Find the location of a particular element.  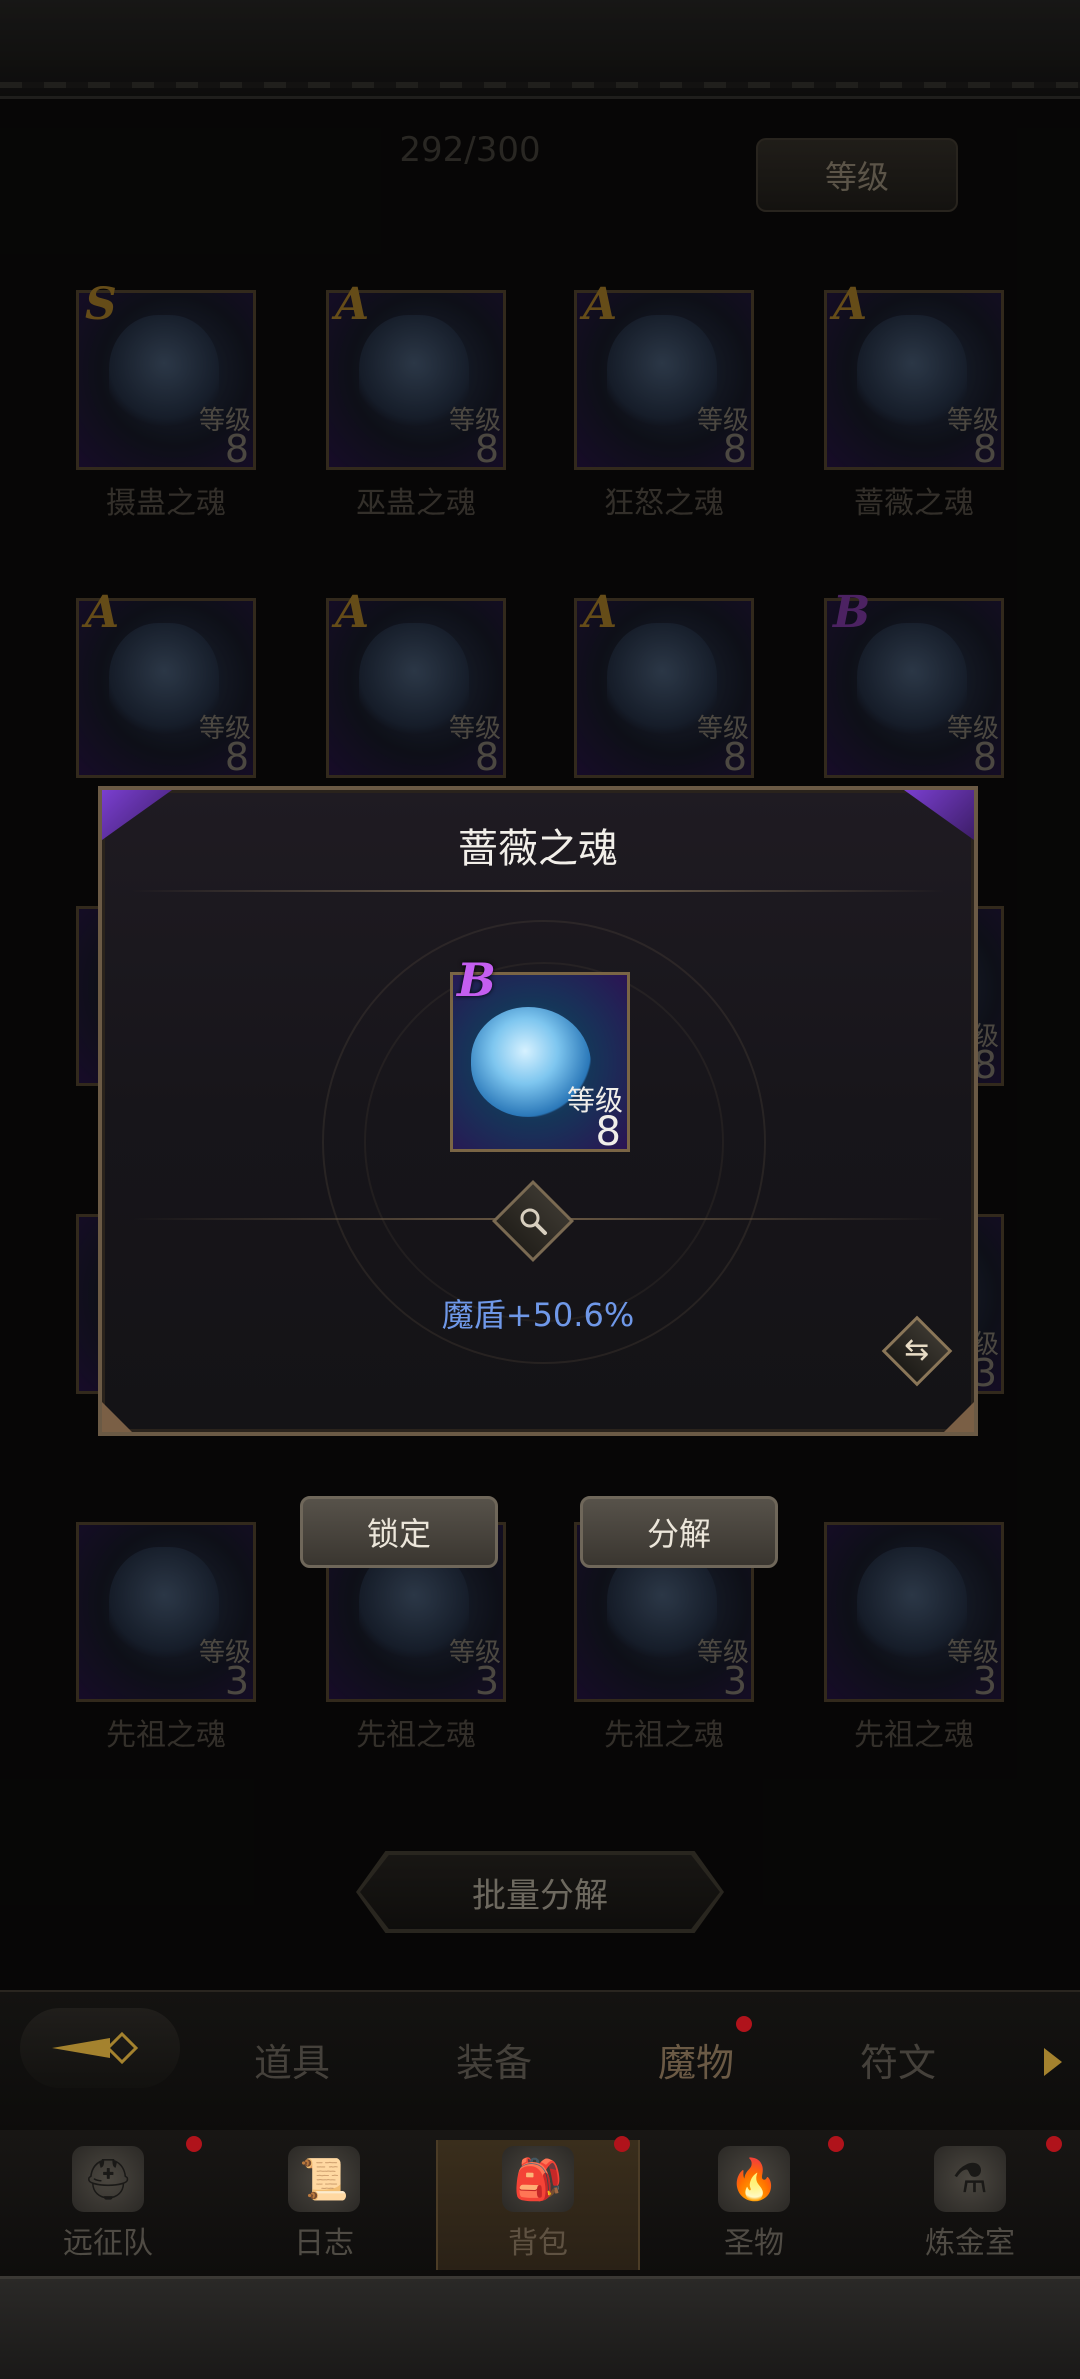

backpack-icon: 🎒 is located at coordinates (538, 2179).